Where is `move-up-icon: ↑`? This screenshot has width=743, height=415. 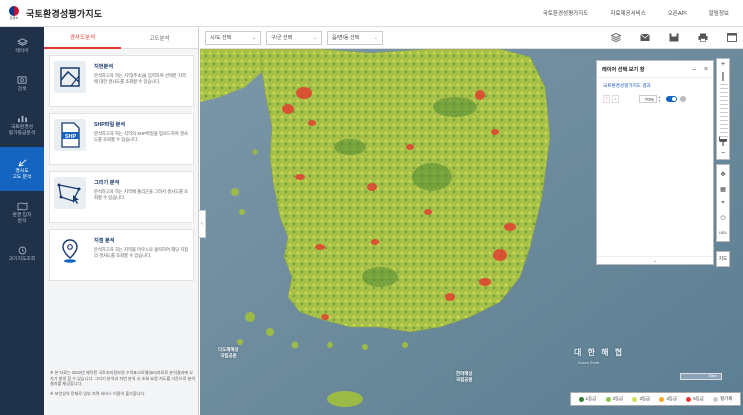
move-up-icon: ↑ is located at coordinates (606, 99).